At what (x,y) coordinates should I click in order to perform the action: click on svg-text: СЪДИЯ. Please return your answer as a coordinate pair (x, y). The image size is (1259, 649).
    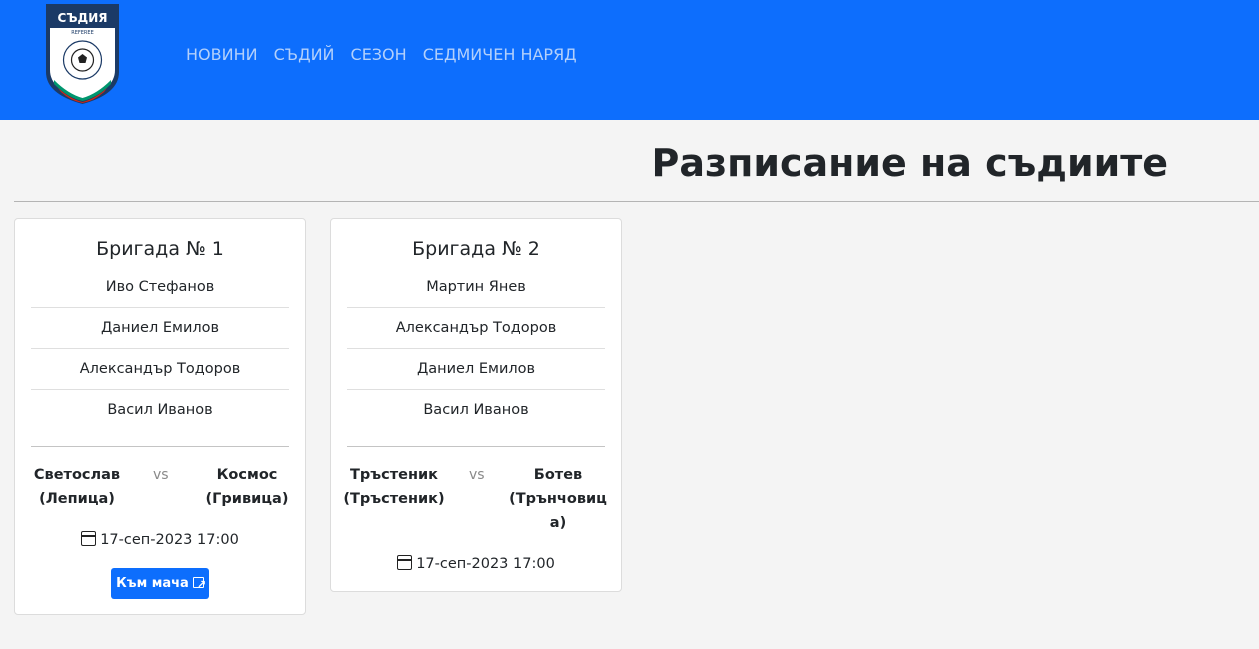
    Looking at the image, I should click on (82, 18).